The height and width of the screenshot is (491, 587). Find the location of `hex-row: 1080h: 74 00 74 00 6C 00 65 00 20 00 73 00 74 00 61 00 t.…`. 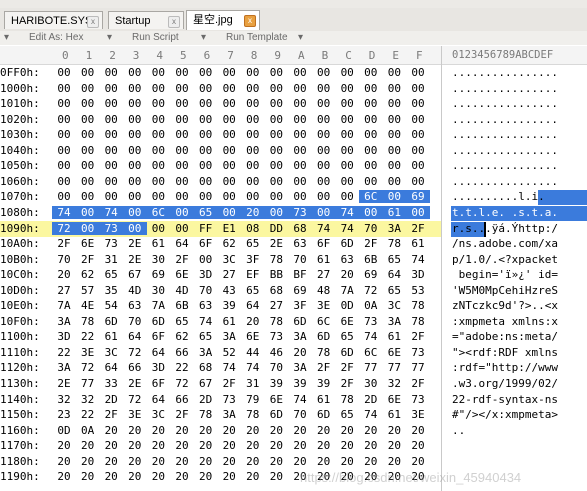

hex-row: 1080h: 74 00 74 00 6C 00 65 00 20 00 73 00 74 00 61 00 t.… is located at coordinates (293, 213).